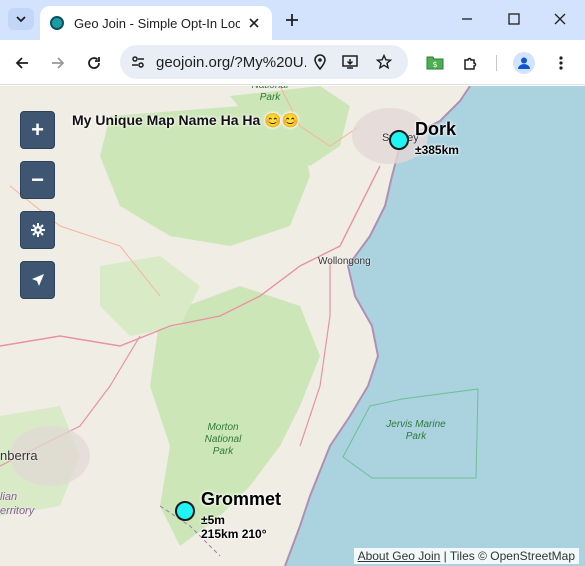 The width and height of the screenshot is (585, 566). Describe the element at coordinates (37, 130) in the screenshot. I see `zoom-in-button: +` at that location.